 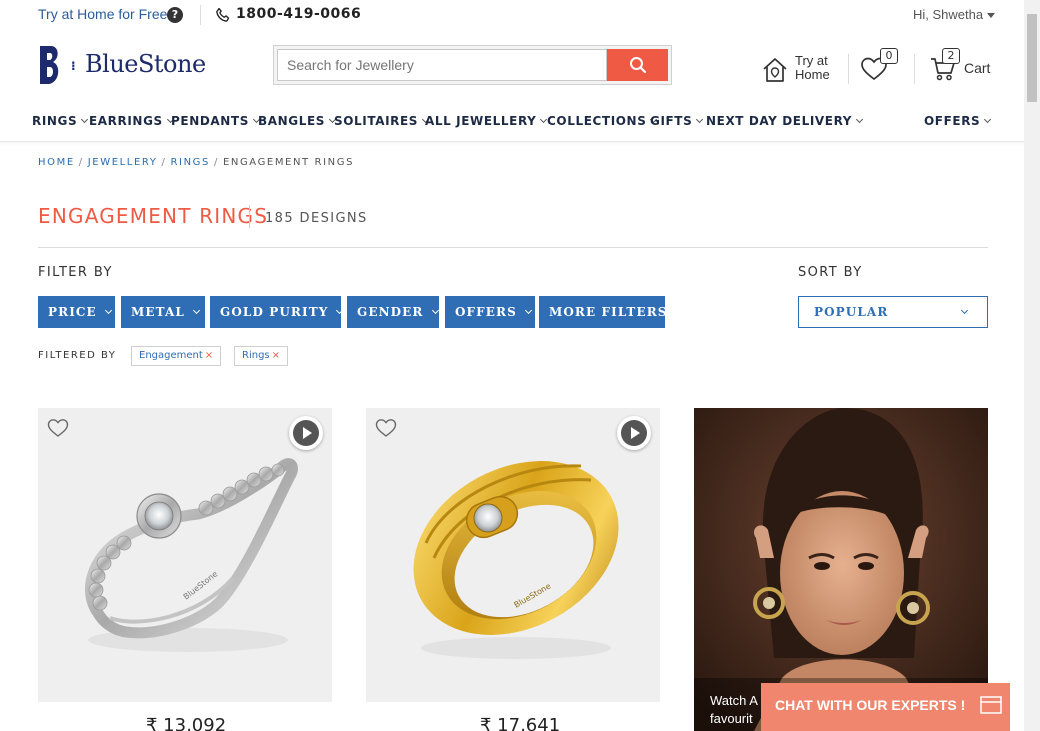 I want to click on page-scrollbar, so click(x=1032, y=365).